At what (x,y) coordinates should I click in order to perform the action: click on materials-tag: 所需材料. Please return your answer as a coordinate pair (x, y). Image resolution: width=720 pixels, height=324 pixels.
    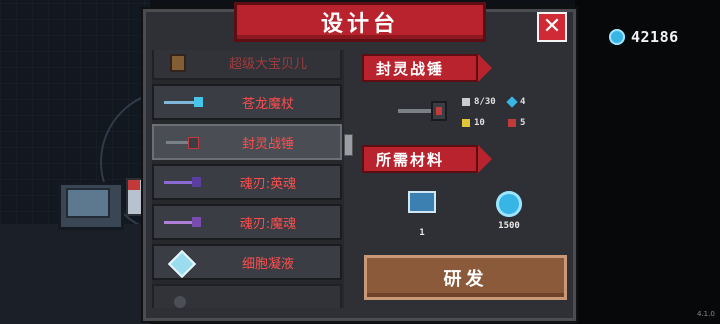
    Looking at the image, I should click on (427, 159).